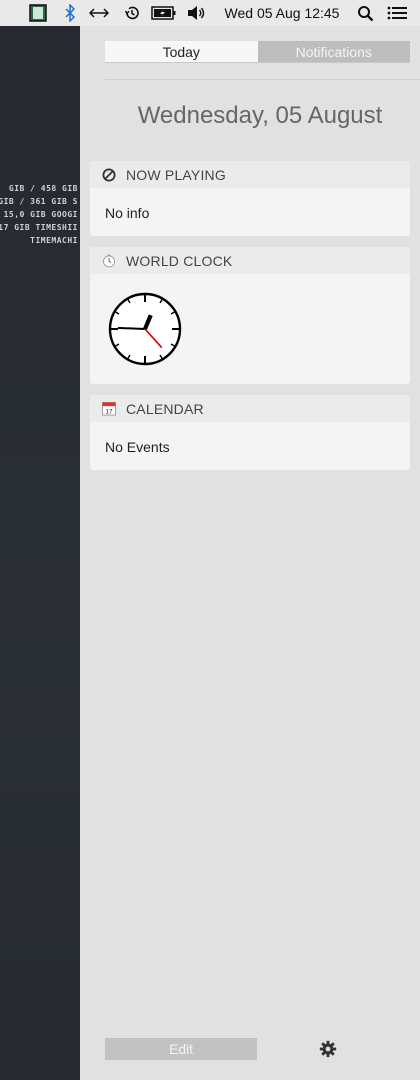  Describe the element at coordinates (397, 13) in the screenshot. I see `notification-center-icon` at that location.